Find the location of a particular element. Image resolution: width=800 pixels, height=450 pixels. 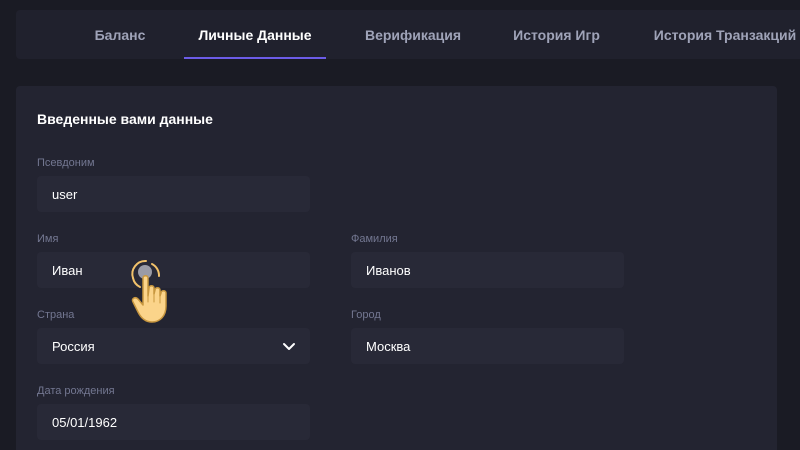

card-title: Введенные вами данные is located at coordinates (125, 119).